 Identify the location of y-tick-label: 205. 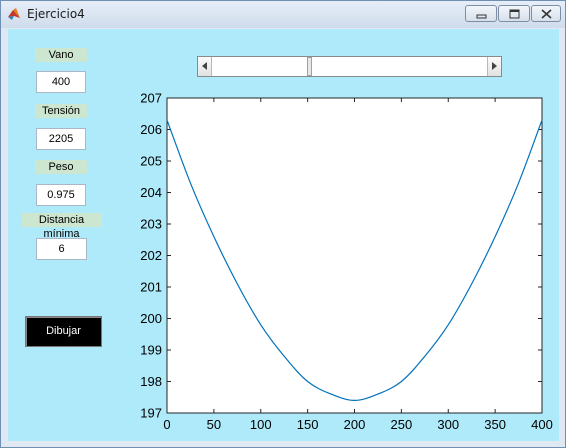
(151, 161).